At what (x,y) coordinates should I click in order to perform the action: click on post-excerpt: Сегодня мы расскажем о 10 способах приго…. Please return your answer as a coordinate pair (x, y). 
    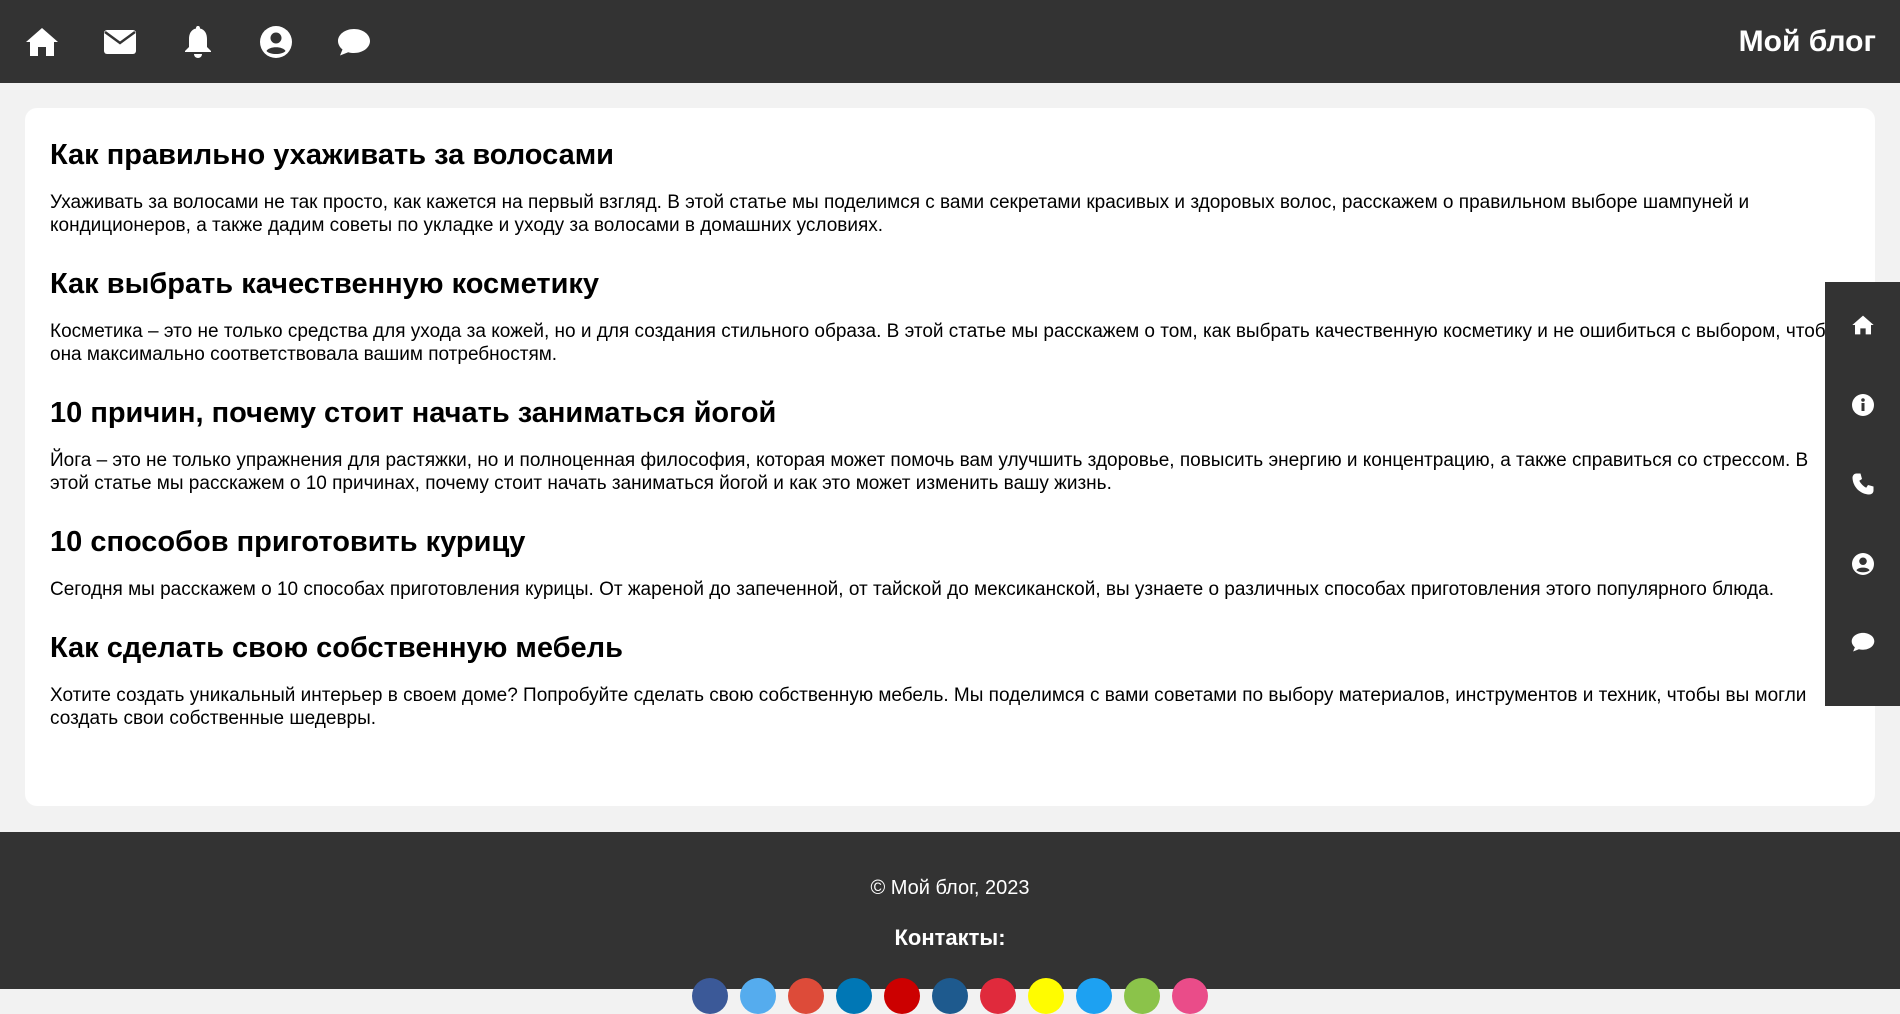
    Looking at the image, I should click on (912, 589).